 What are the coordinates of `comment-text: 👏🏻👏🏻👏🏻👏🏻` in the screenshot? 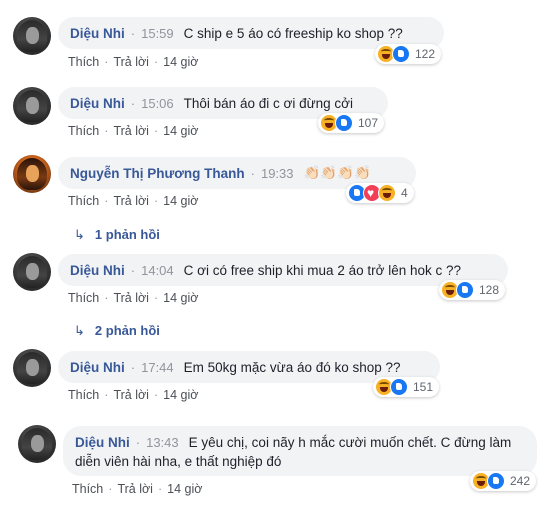 It's located at (337, 172).